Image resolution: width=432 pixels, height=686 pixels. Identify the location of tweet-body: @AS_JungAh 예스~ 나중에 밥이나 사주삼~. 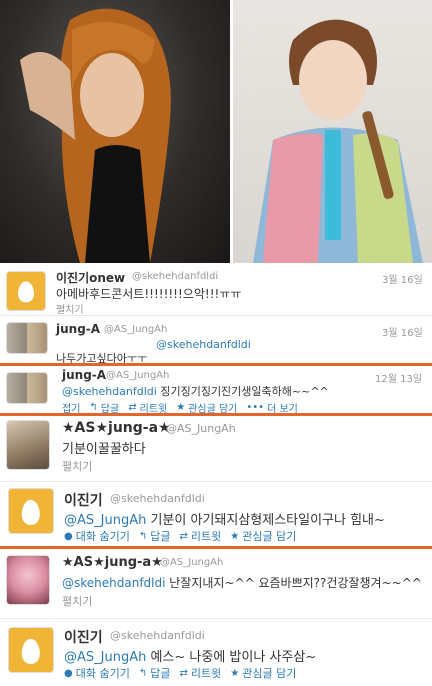
(190, 655).